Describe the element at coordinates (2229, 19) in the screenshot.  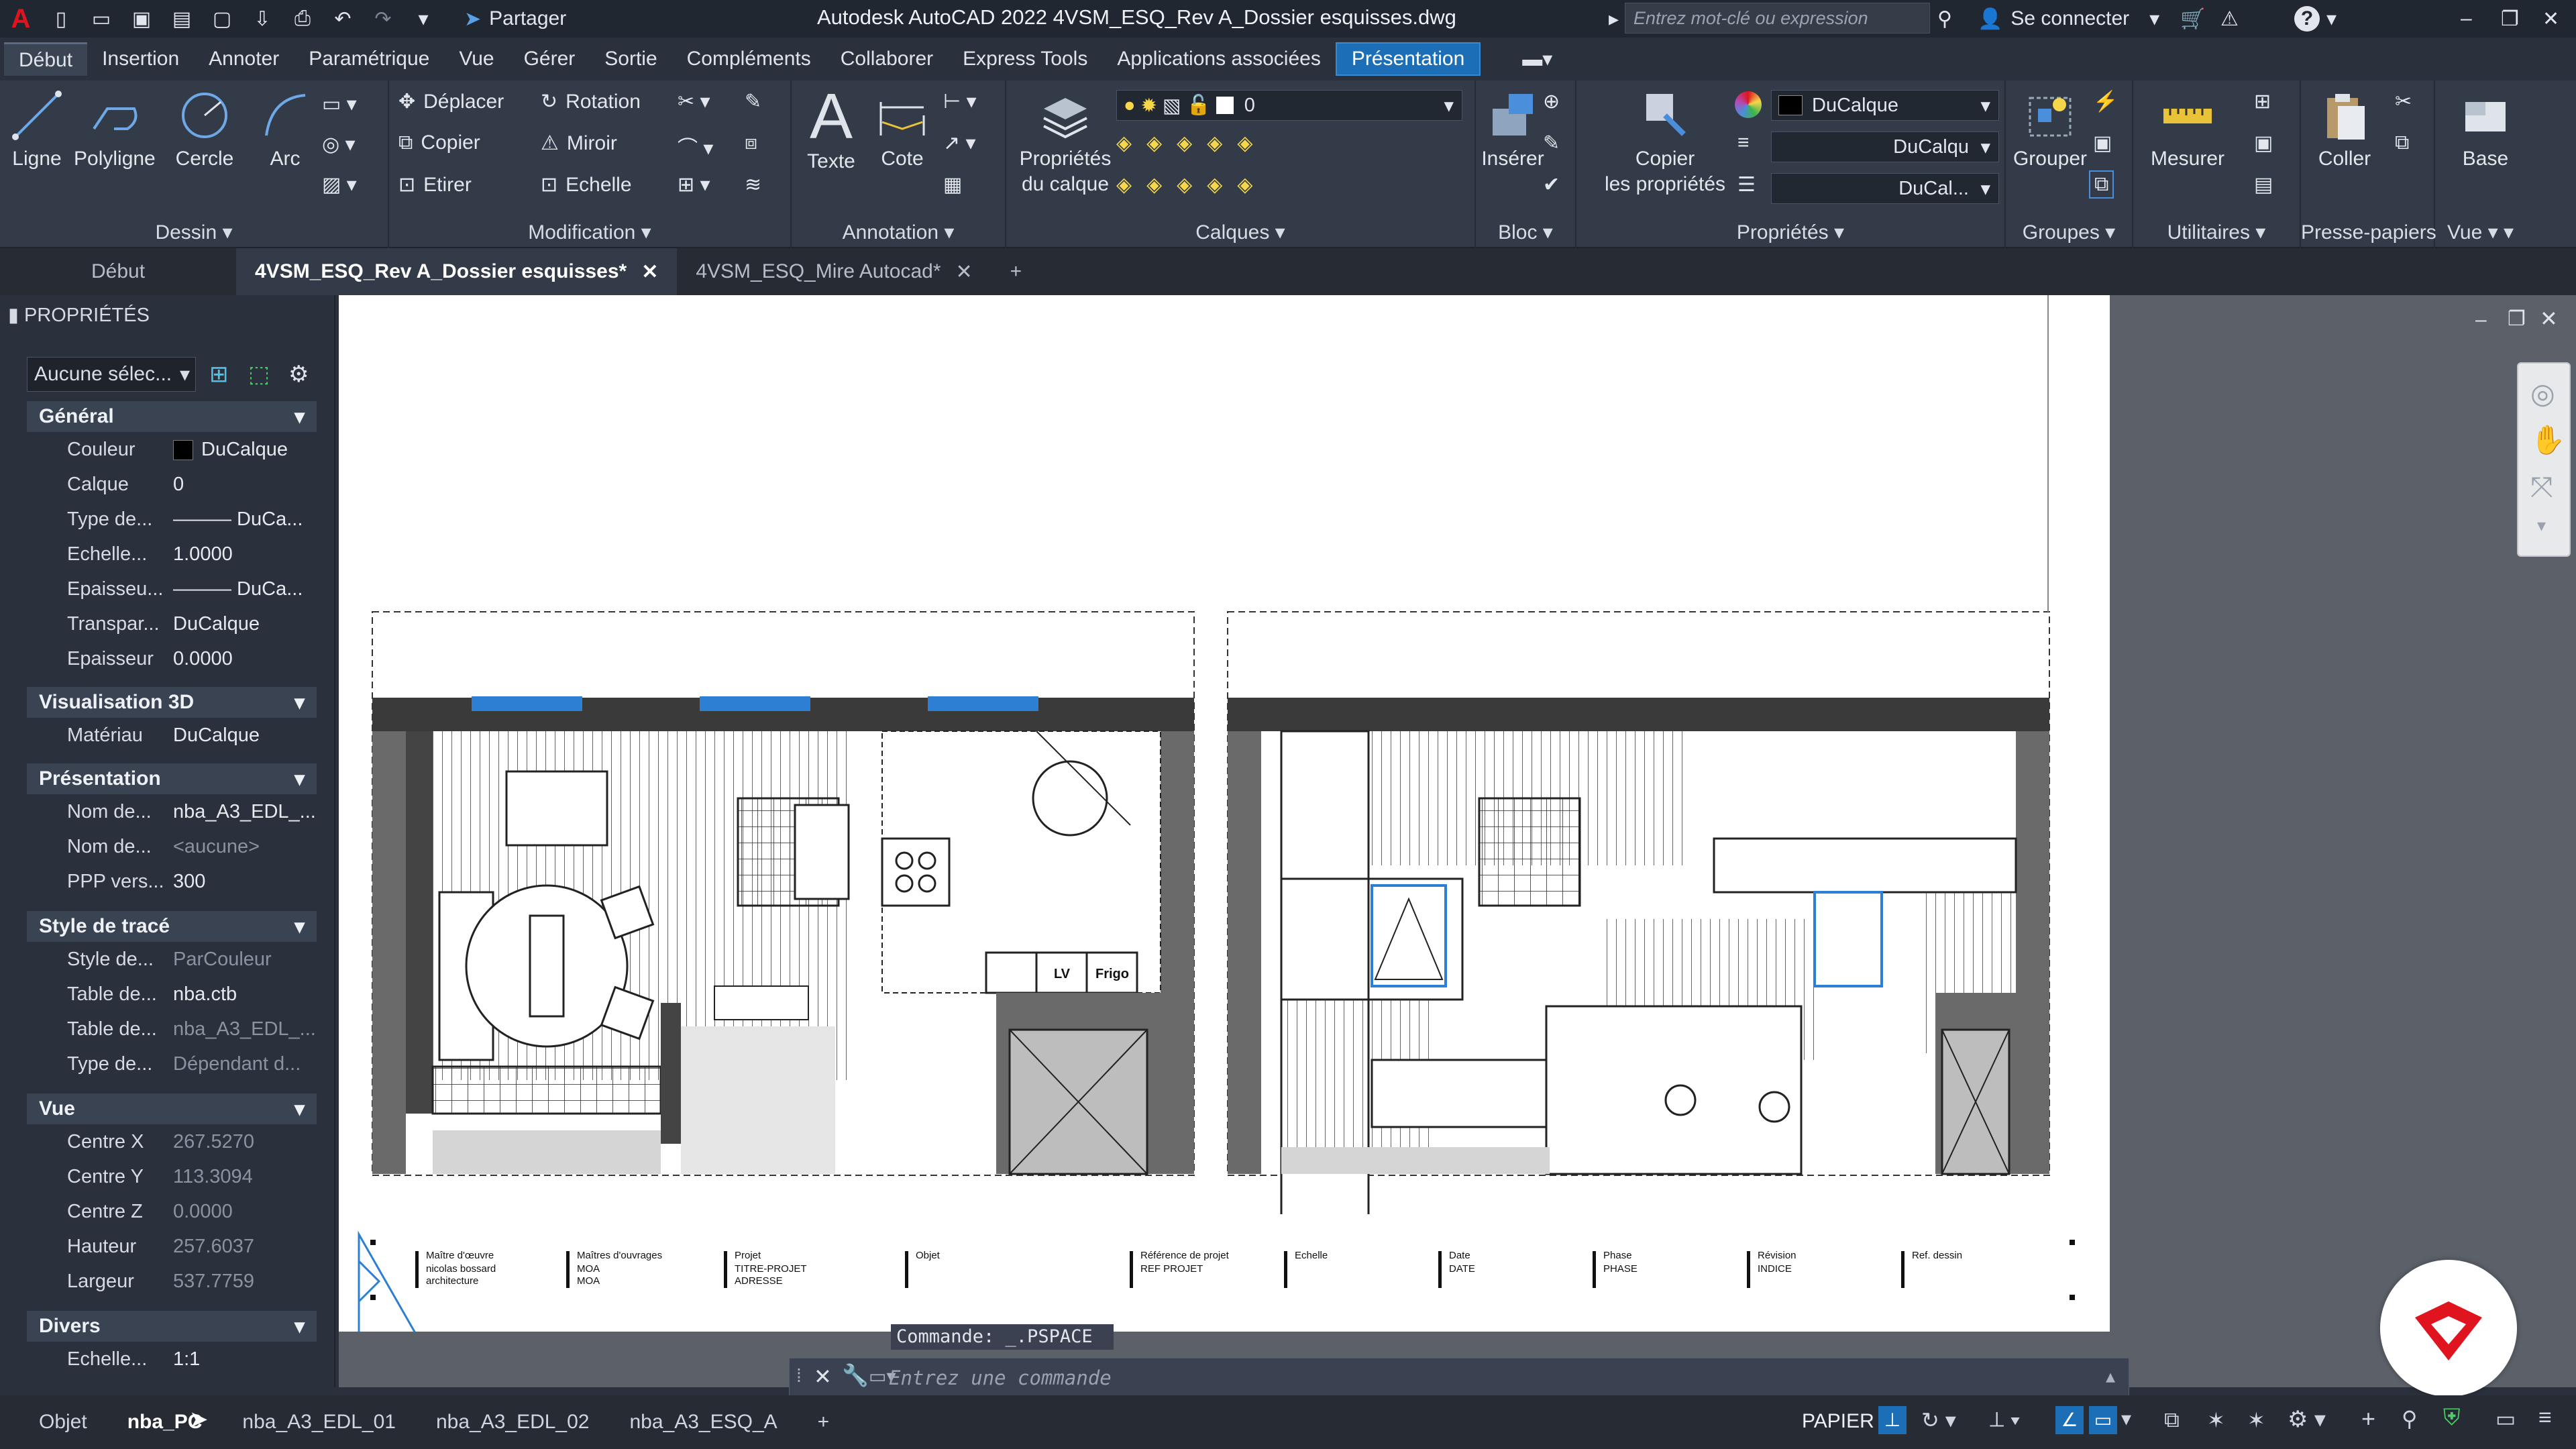
I see `autodesk-app-icon: ⚠` at that location.